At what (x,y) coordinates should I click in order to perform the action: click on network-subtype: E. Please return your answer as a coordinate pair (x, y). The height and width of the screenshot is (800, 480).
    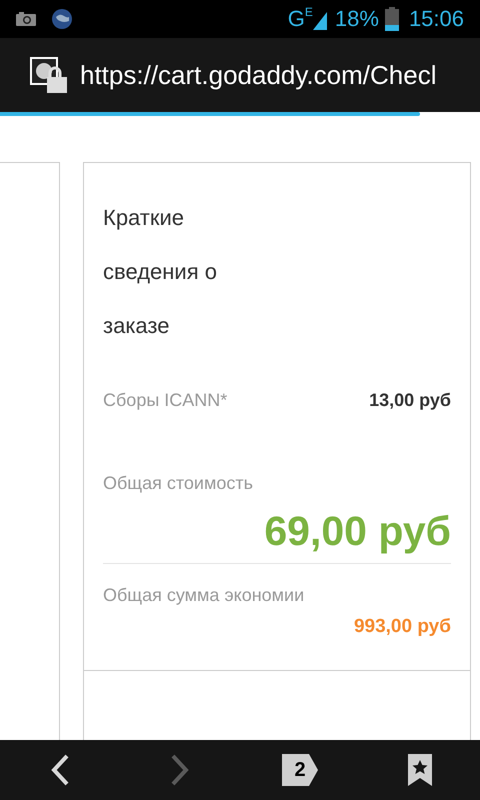
    Looking at the image, I should click on (308, 12).